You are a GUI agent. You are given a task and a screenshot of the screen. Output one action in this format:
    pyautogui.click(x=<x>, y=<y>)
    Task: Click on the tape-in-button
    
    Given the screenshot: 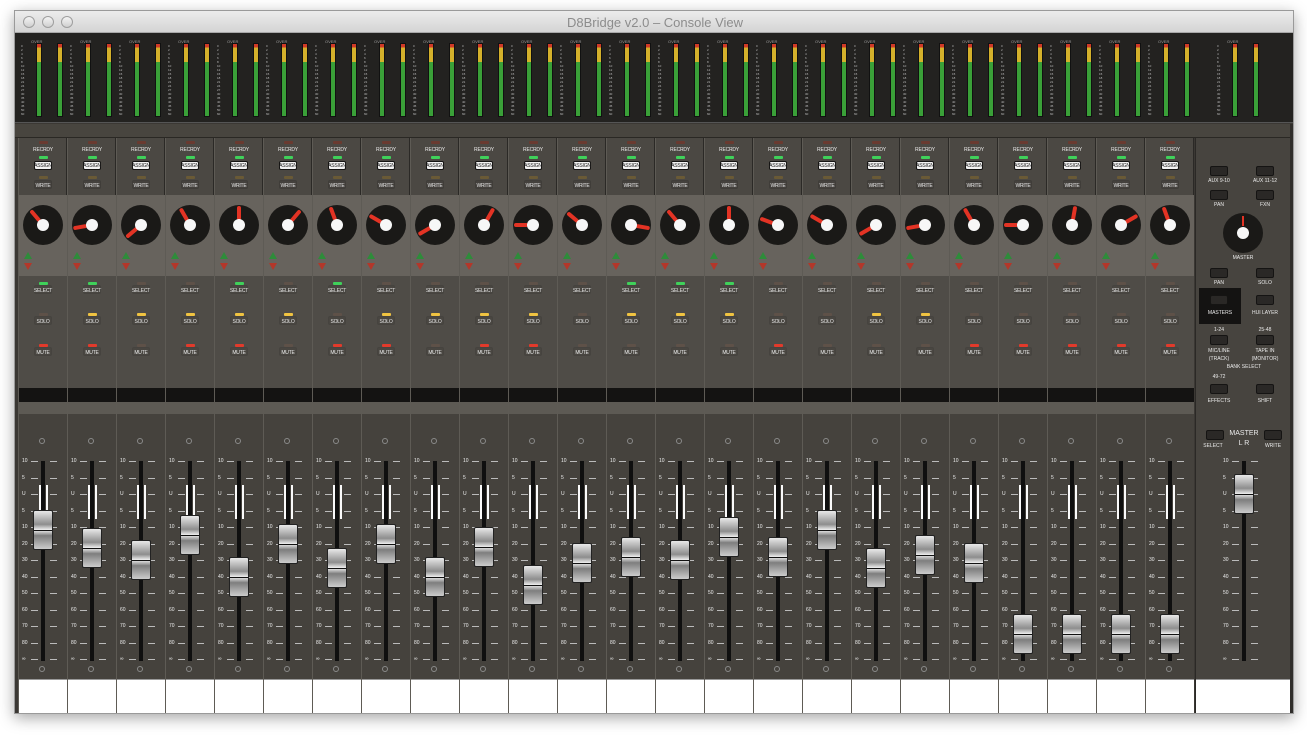 What is the action you would take?
    pyautogui.click(x=1265, y=340)
    